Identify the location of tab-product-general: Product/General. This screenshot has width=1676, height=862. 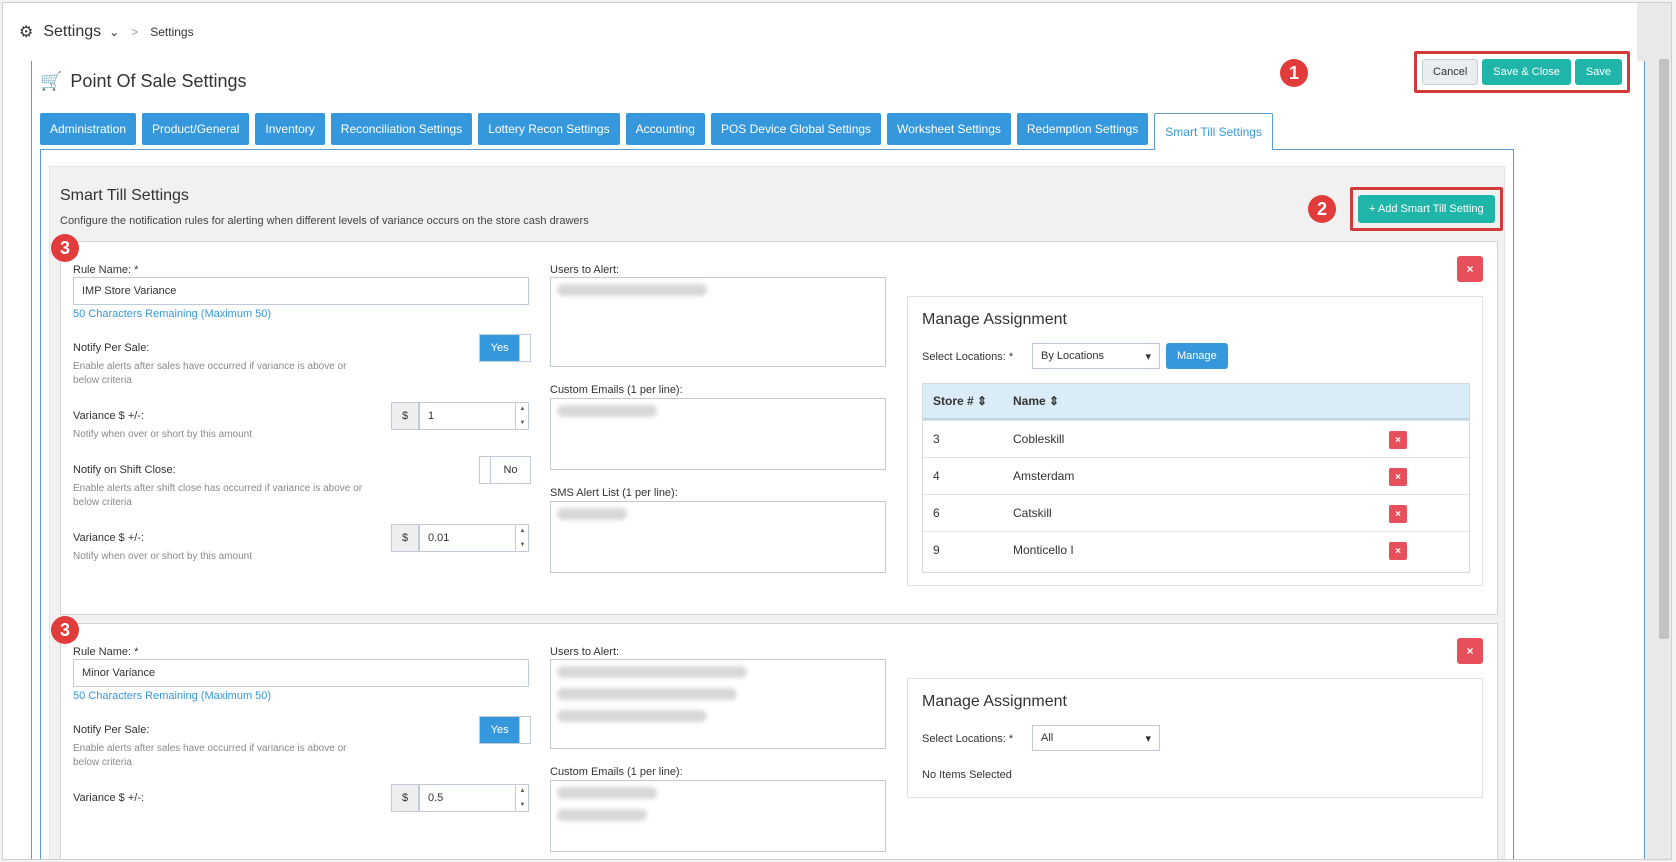
(196, 129).